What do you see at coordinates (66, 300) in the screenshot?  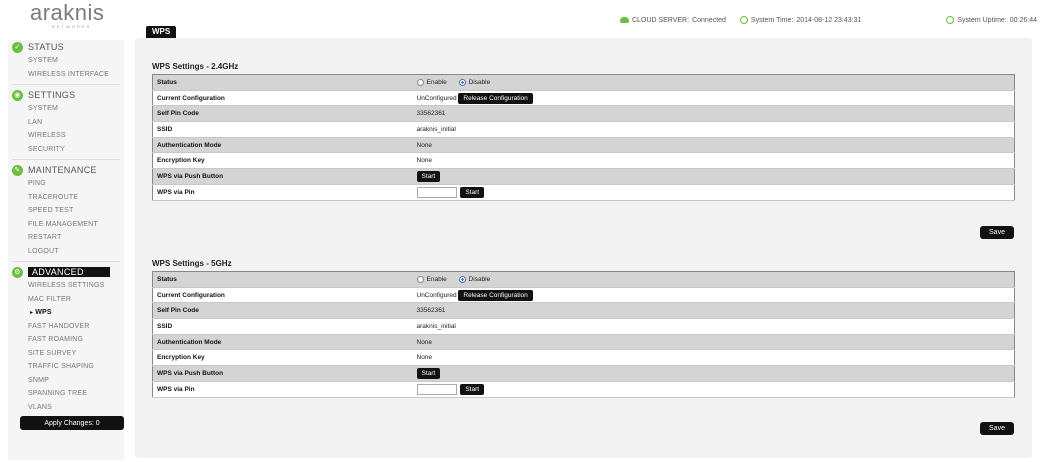 I see `sidebar-item-mac-filter: MAC FILTER` at bounding box center [66, 300].